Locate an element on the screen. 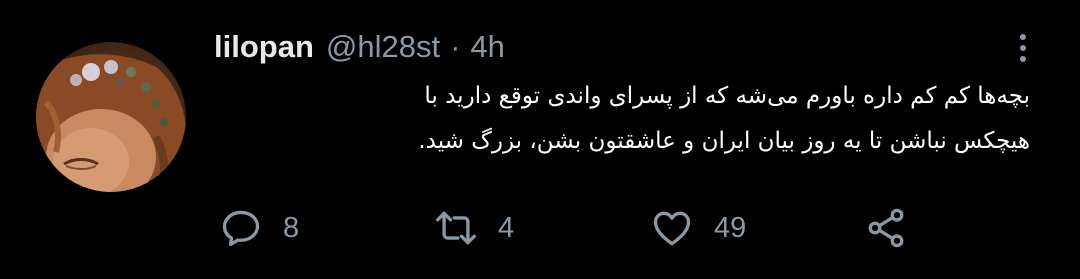 Image resolution: width=1080 pixels, height=279 pixels. retweet-button: 4 is located at coordinates (474, 228).